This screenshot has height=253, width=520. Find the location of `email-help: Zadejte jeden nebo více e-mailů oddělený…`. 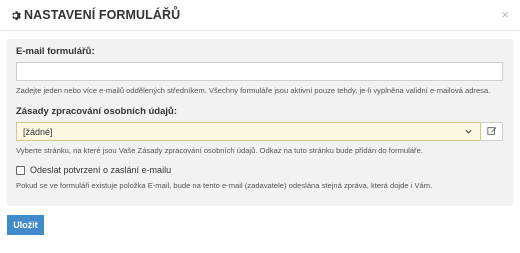

email-help: Zadejte jeden nebo více e-mailů oddělený… is located at coordinates (253, 90).